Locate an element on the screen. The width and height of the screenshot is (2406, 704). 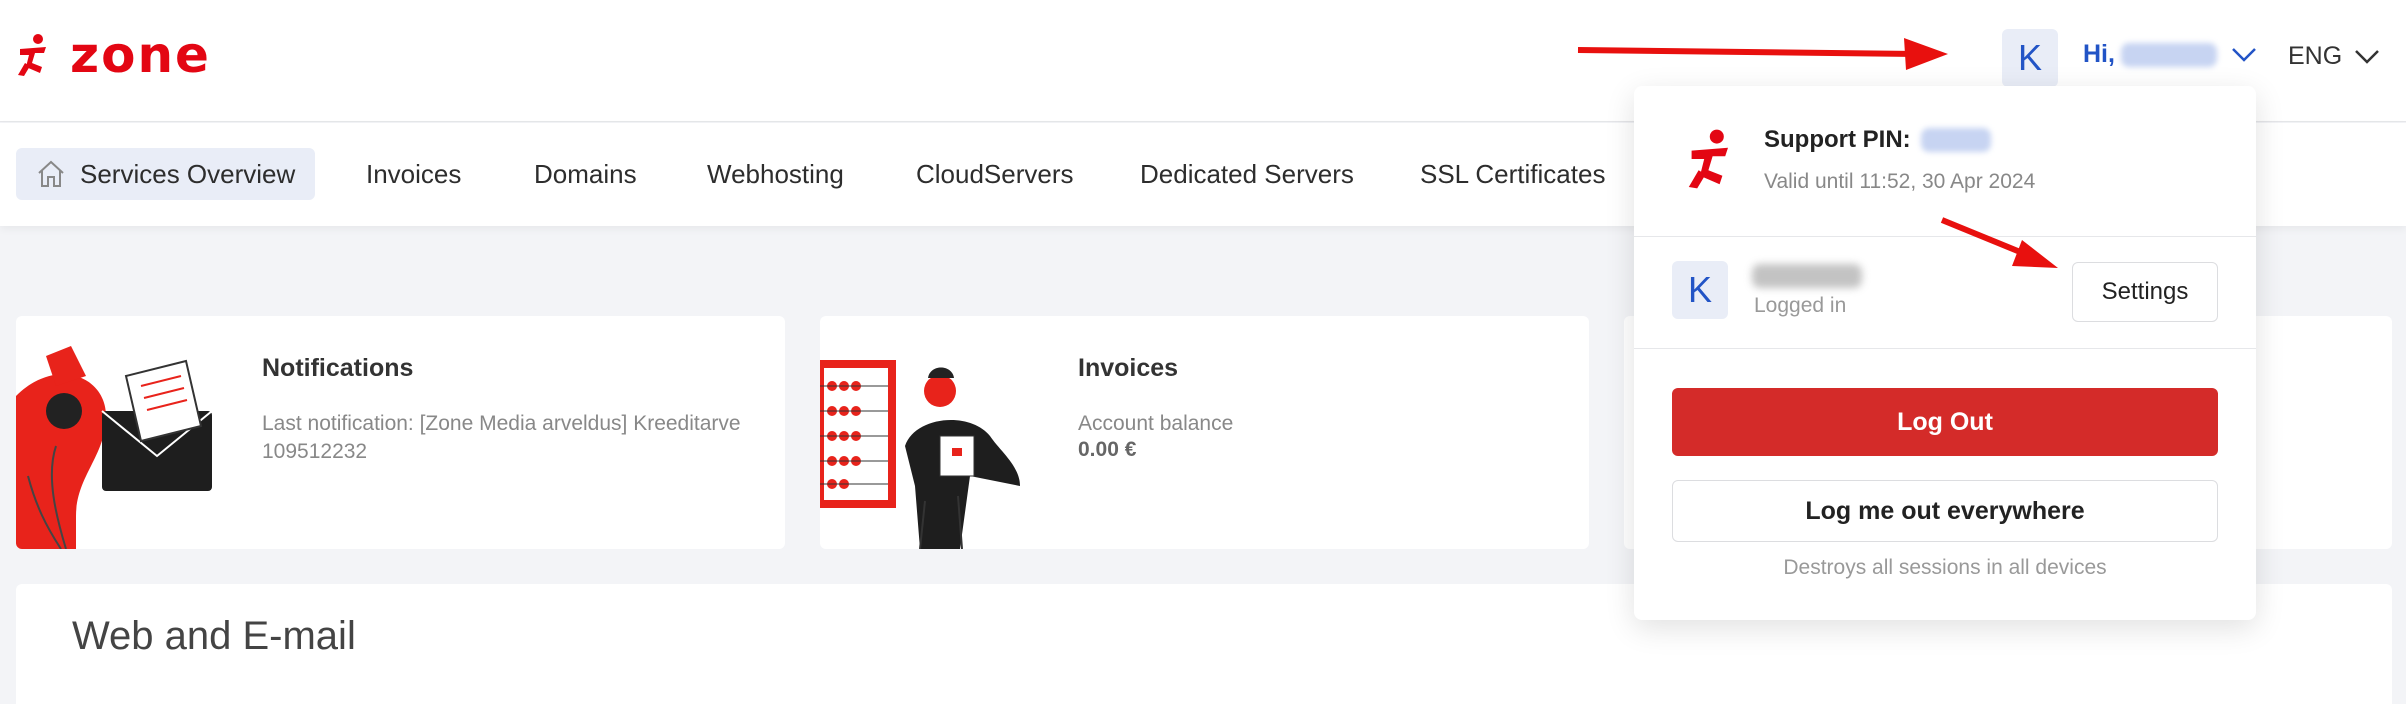
user-menu-toggle: Hi, is located at coordinates (2170, 54).